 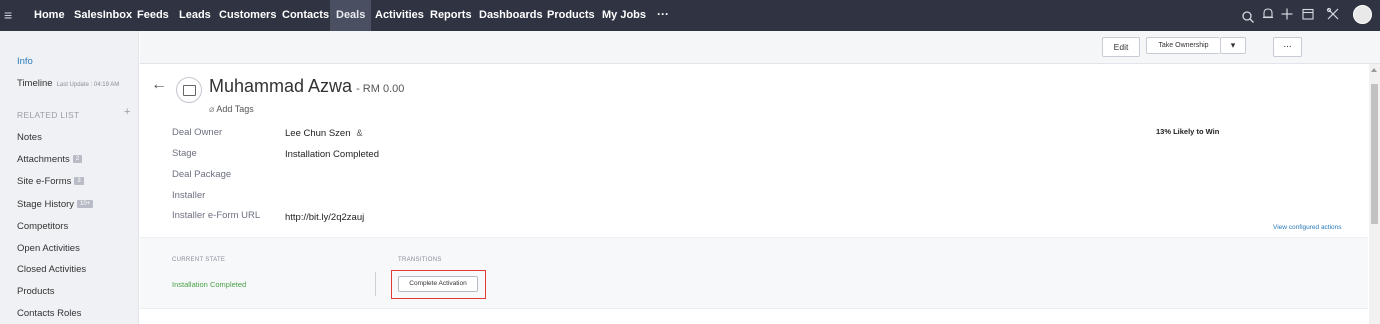 I want to click on nav-home: Home, so click(x=49, y=15).